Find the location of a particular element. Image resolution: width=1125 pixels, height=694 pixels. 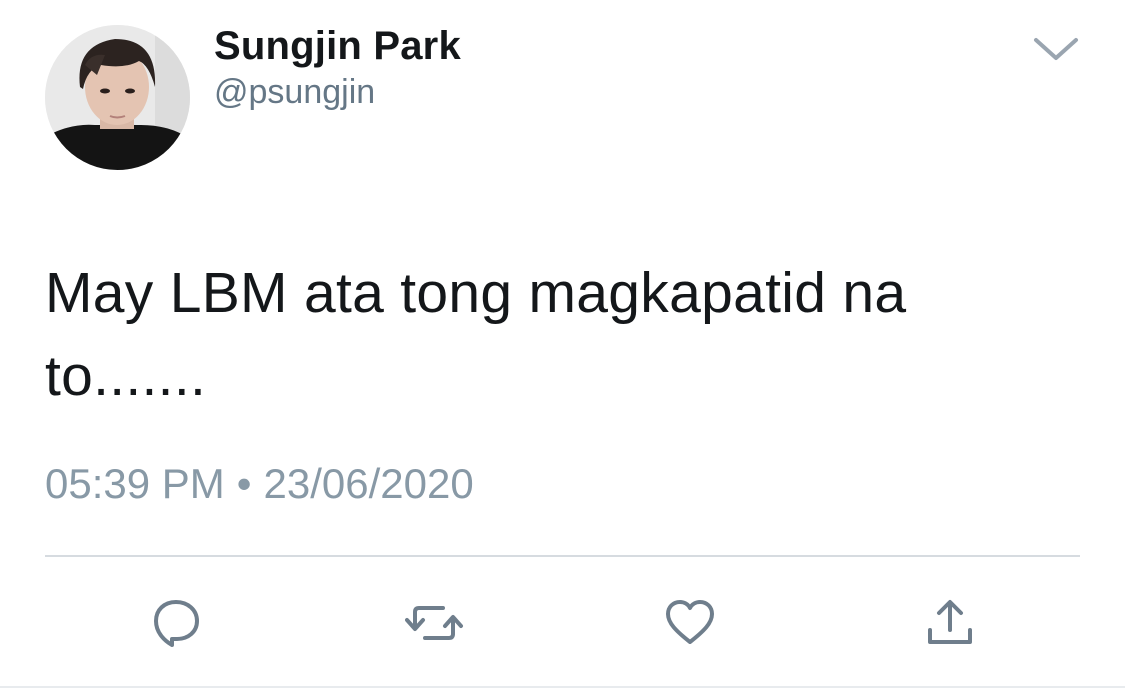

retweet-button is located at coordinates (434, 623).